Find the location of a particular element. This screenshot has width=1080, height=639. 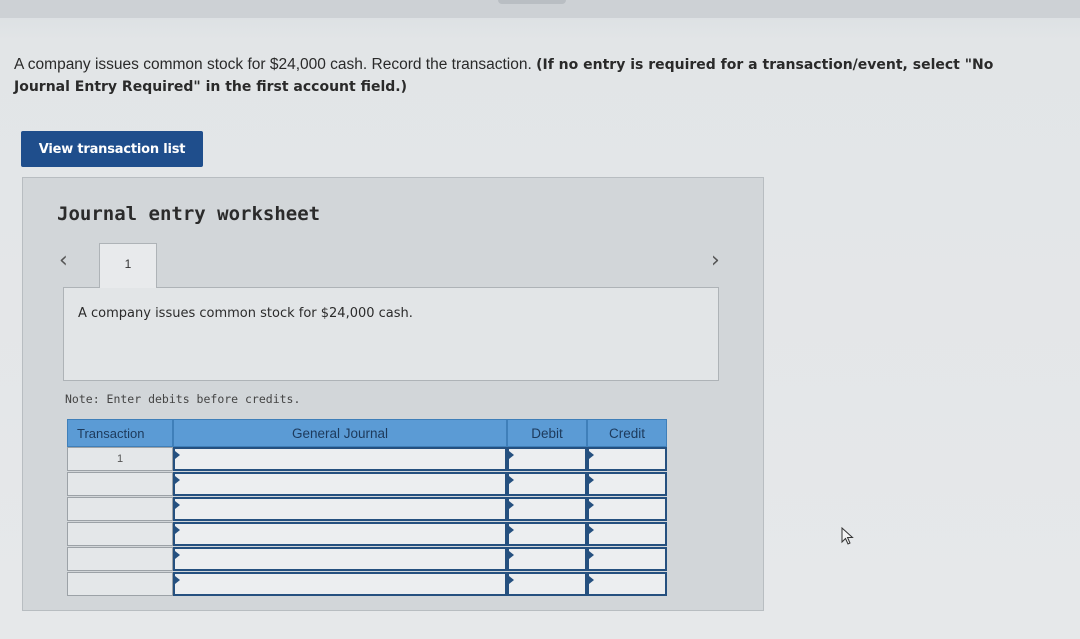

worksheet-title: Journal entry worksheet is located at coordinates (189, 214).